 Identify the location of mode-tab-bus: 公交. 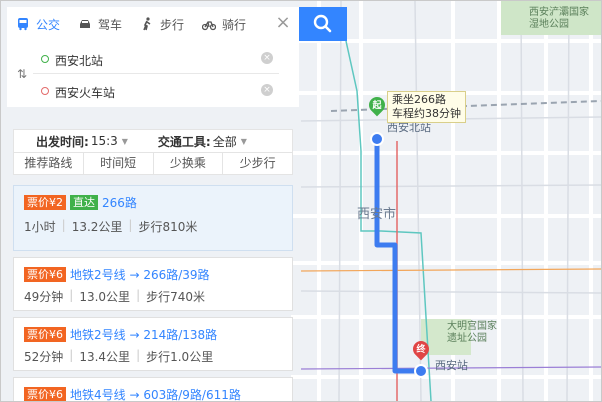
(38, 24).